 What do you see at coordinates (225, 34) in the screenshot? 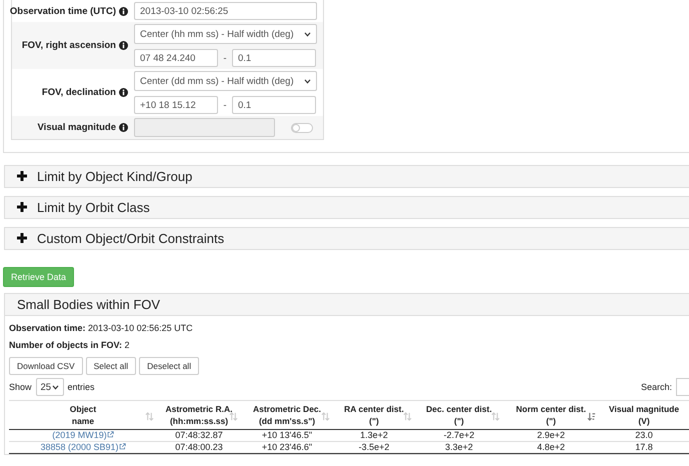
I see `dropdown: Center (hh mm ss) - Half width (deg)` at bounding box center [225, 34].